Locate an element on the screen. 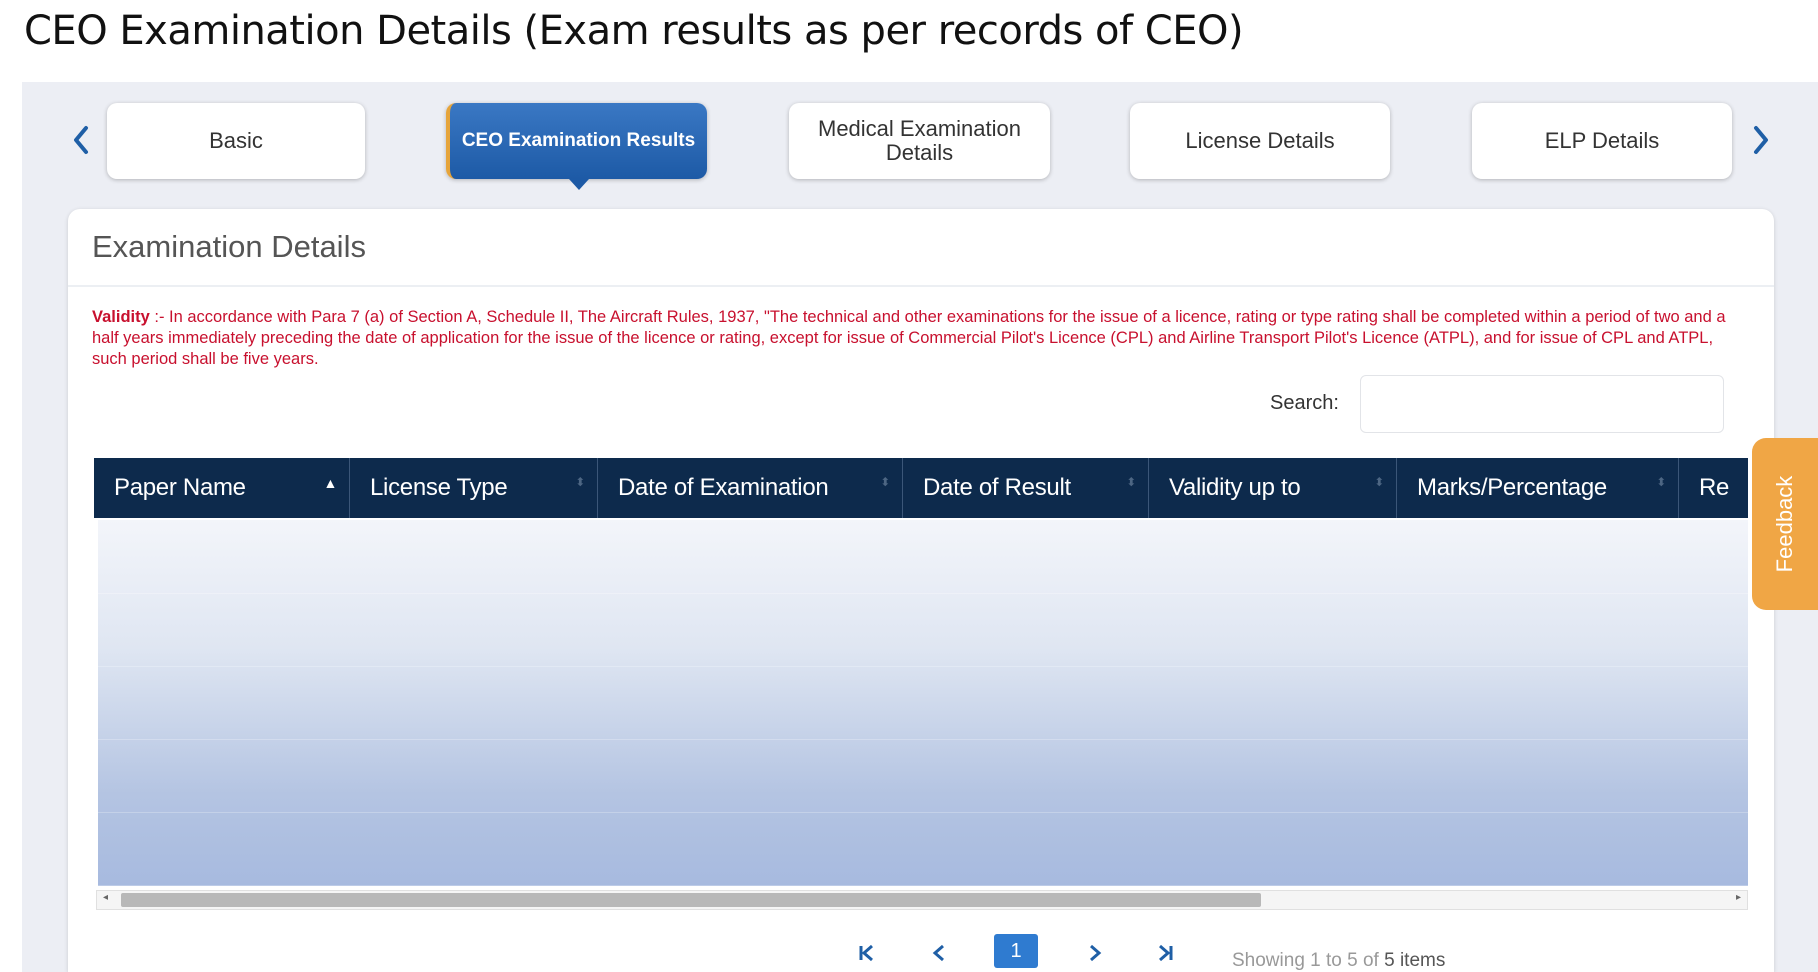 The height and width of the screenshot is (972, 1818). first-page-icon is located at coordinates (866, 953).